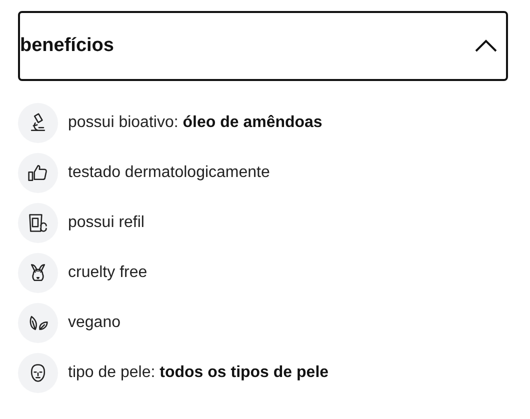 This screenshot has width=530, height=419. Describe the element at coordinates (169, 173) in the screenshot. I see `benefit-text: testado dermatologicamente` at that location.